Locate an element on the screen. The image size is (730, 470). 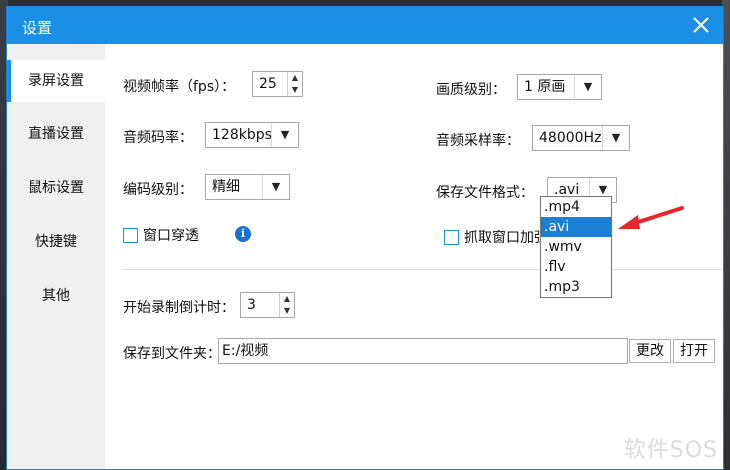
sample-rate-select: 48000Hz ▼ is located at coordinates (581, 138).